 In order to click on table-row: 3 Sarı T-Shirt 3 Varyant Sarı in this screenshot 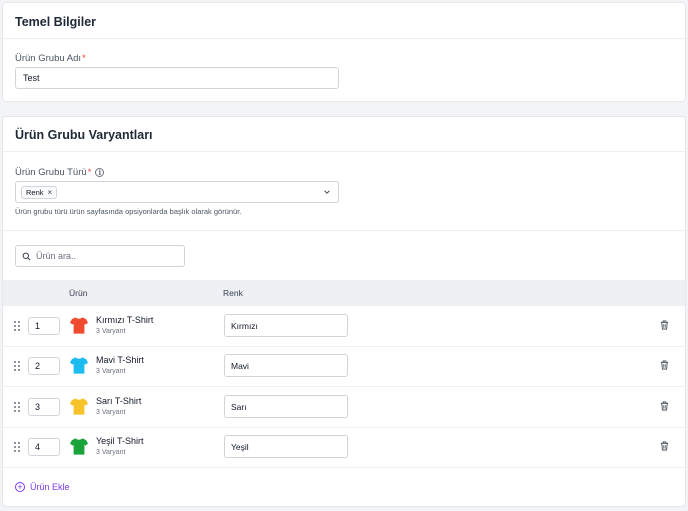, I will do `click(344, 407)`.